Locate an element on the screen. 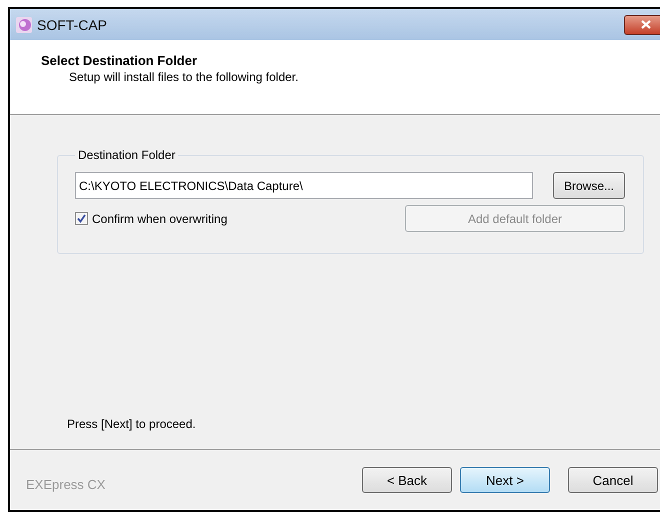  close-button is located at coordinates (642, 24).